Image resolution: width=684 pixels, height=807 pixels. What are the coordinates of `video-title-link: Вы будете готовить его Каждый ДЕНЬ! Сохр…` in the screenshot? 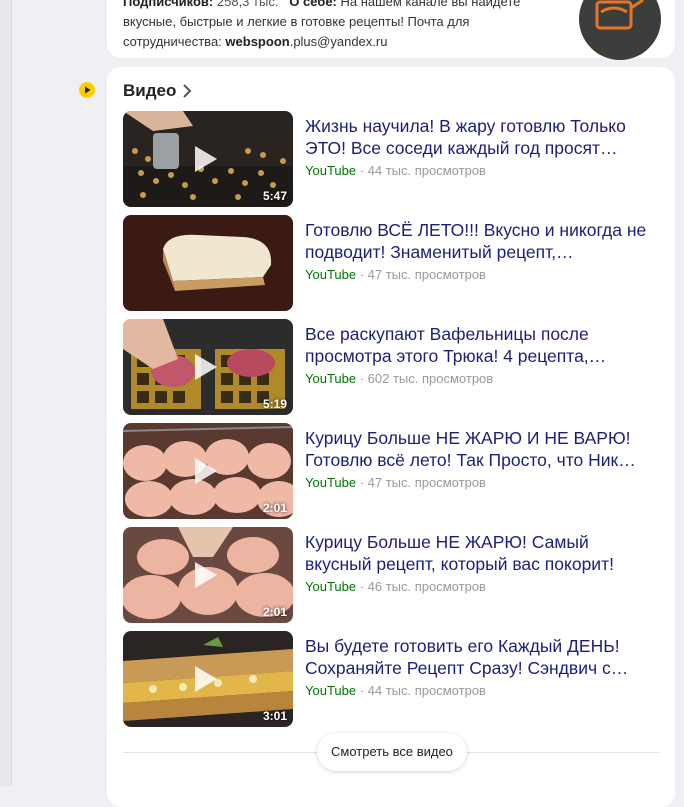 It's located at (480, 657).